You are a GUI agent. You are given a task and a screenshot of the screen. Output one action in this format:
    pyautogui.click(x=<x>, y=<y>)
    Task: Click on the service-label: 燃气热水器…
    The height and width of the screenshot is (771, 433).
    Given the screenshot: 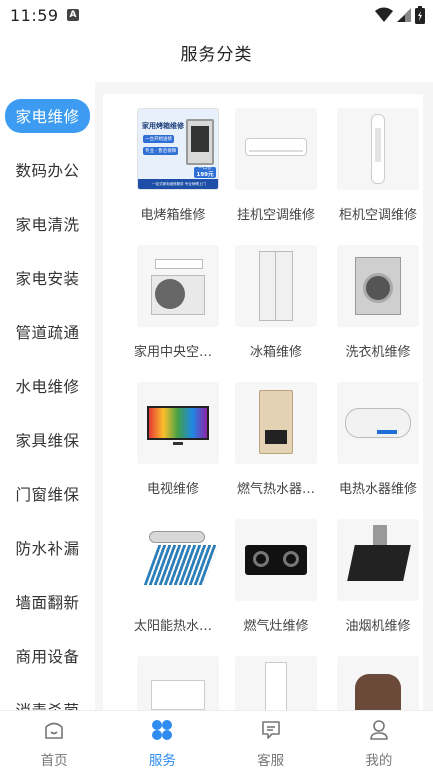 What is the action you would take?
    pyautogui.click(x=275, y=489)
    